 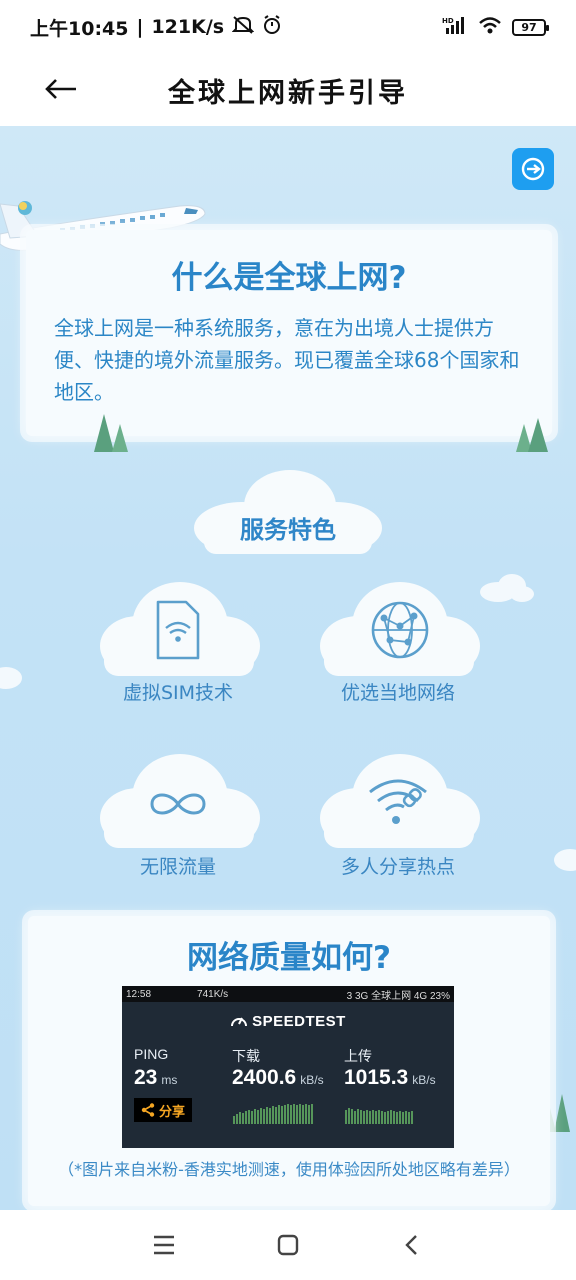 I want to click on share-nodes-icon, so click(x=148, y=1110).